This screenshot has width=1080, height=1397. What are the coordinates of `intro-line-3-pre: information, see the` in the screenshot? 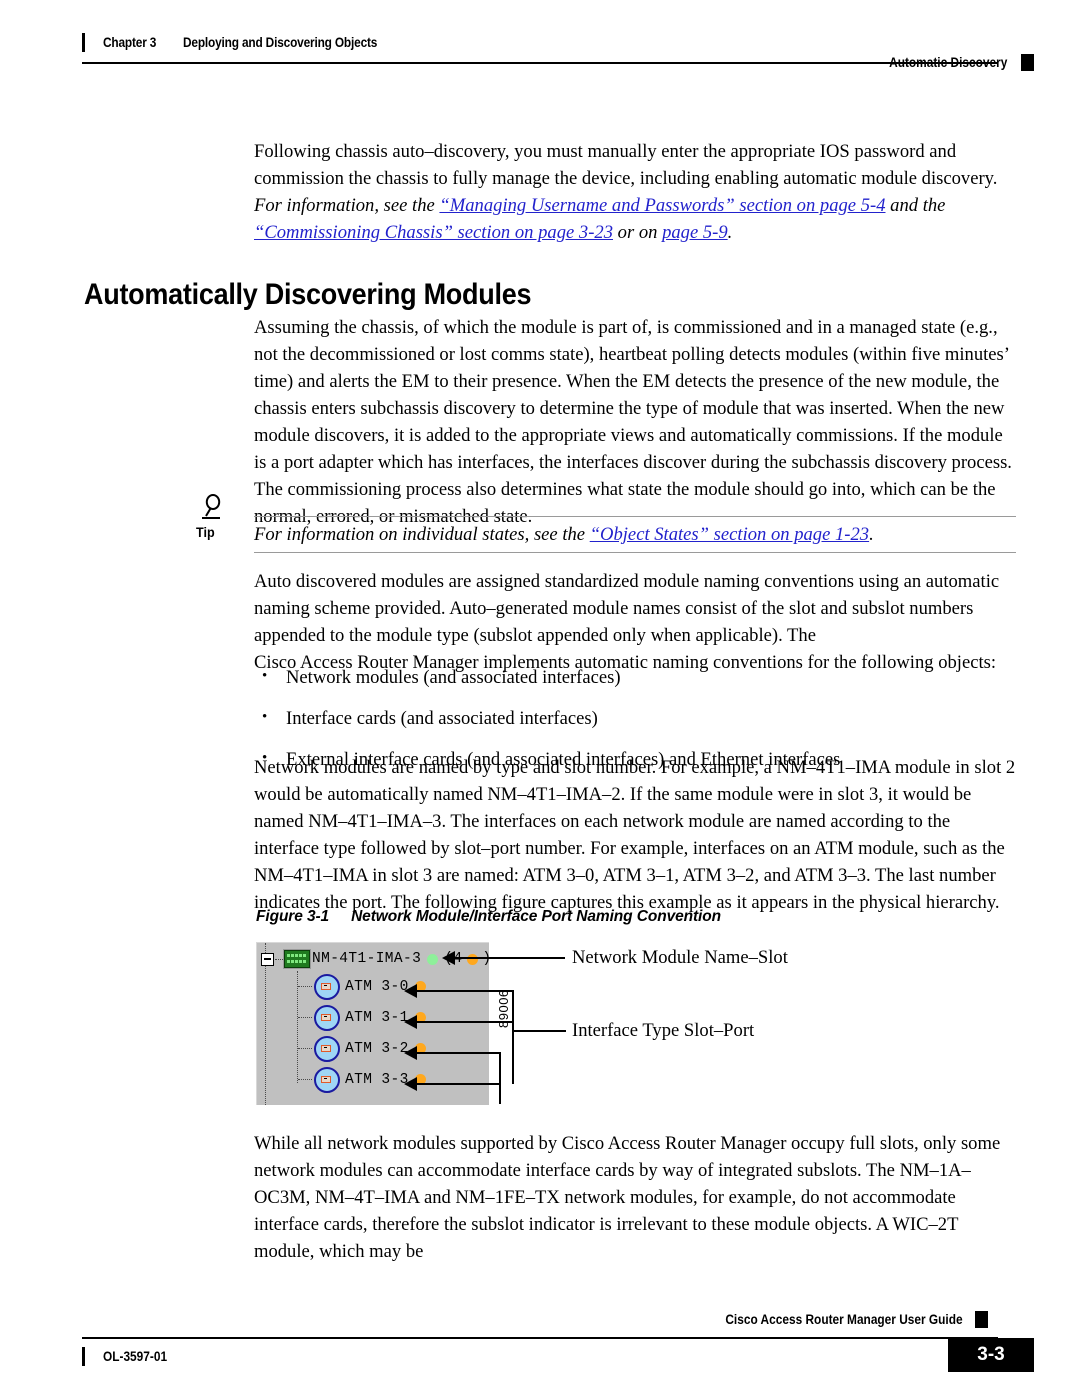 It's located at (363, 205).